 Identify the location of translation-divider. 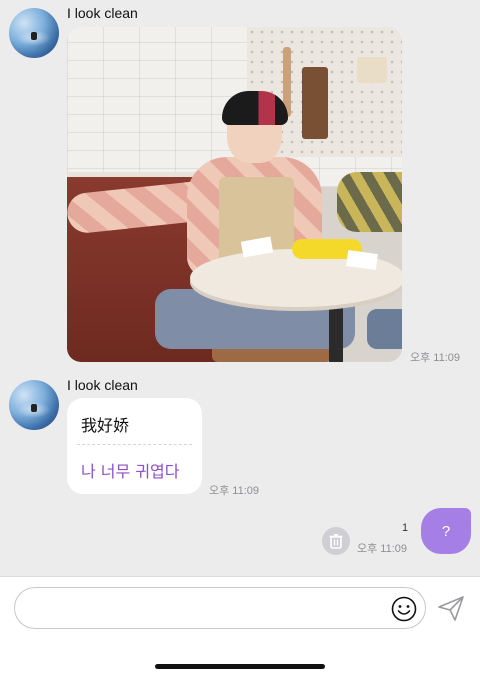
(134, 444).